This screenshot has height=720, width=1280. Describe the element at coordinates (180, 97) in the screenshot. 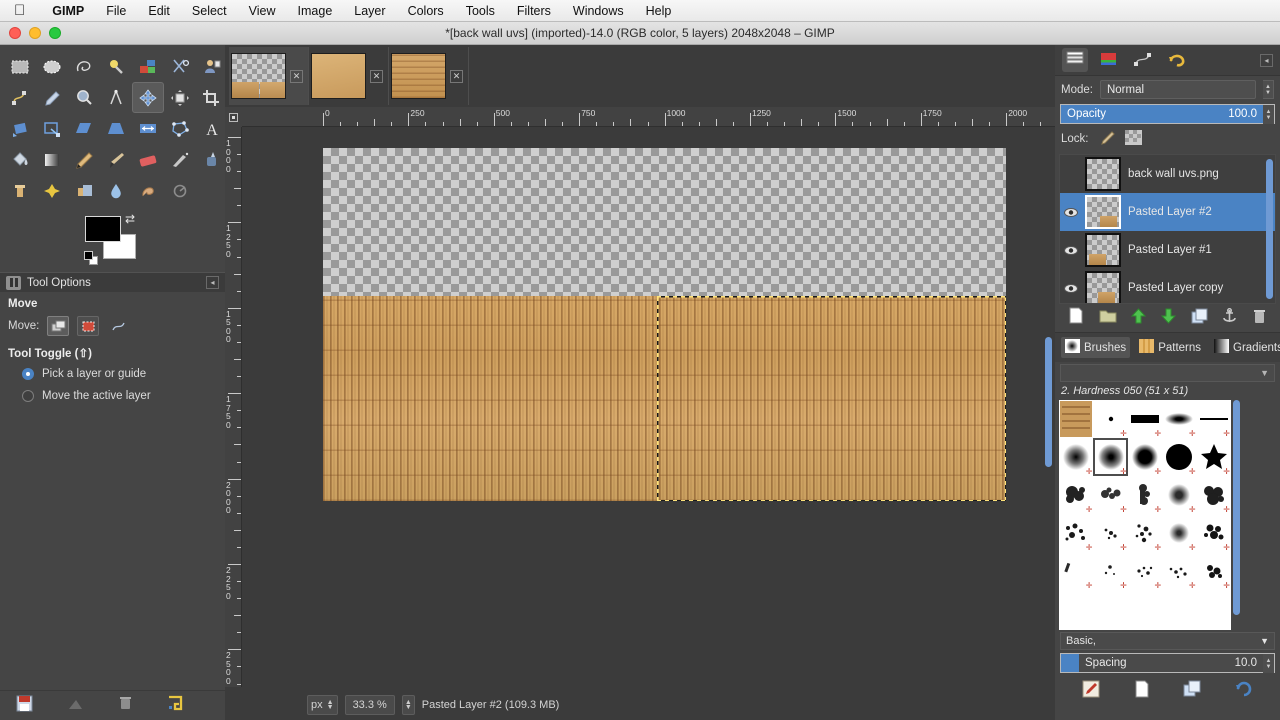

I see `alignment-tool` at that location.